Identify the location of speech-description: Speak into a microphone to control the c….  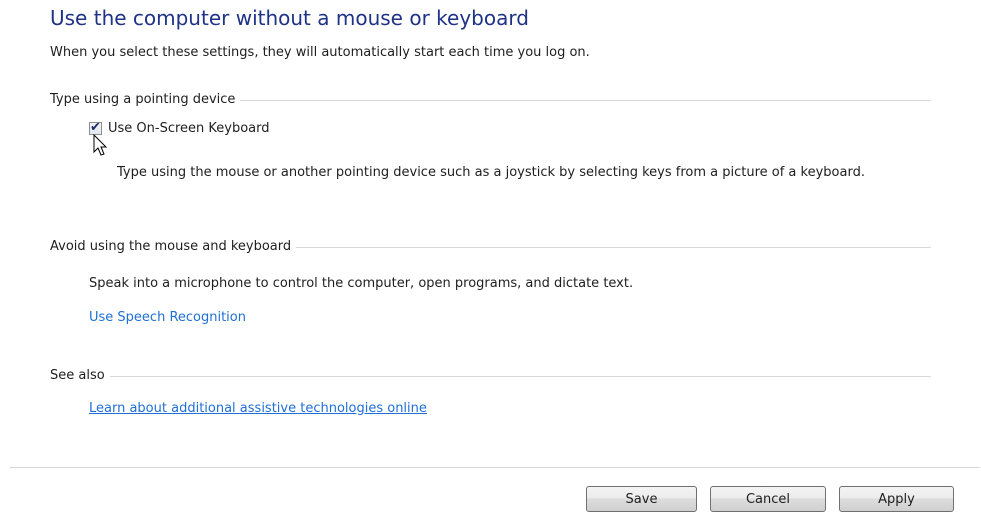
(361, 283).